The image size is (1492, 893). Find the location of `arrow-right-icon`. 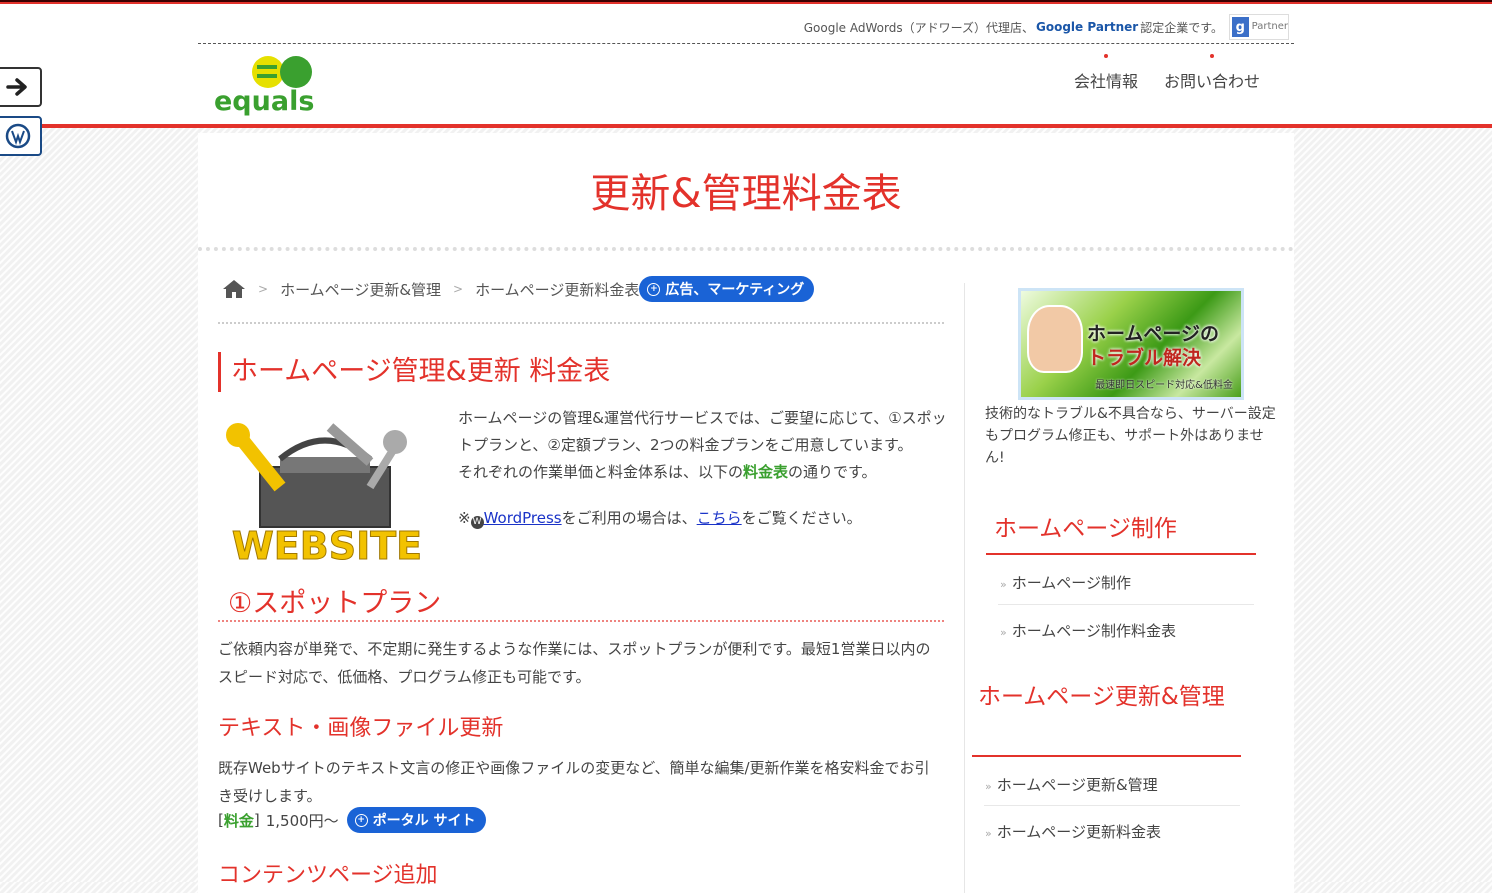

arrow-right-icon is located at coordinates (16, 87).